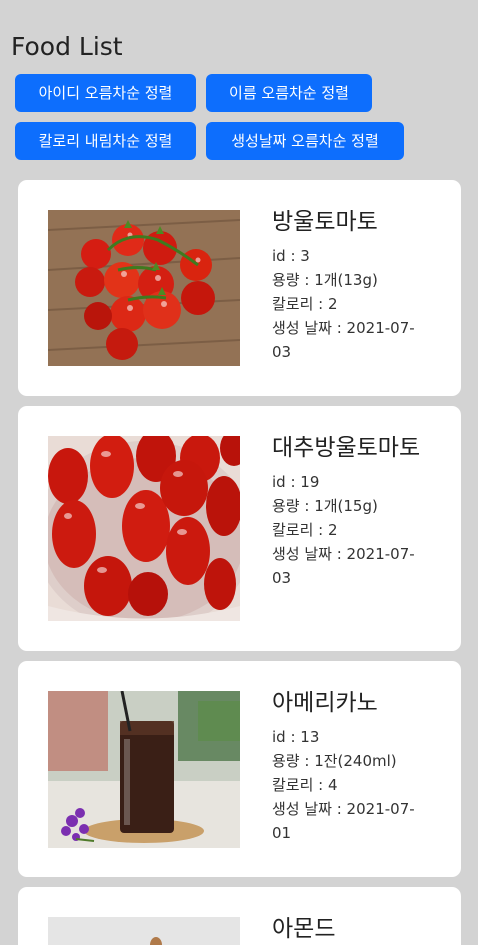 Image resolution: width=478 pixels, height=945 pixels. What do you see at coordinates (325, 280) in the screenshot?
I see `food-amount: 용량 : 1개(13g)` at bounding box center [325, 280].